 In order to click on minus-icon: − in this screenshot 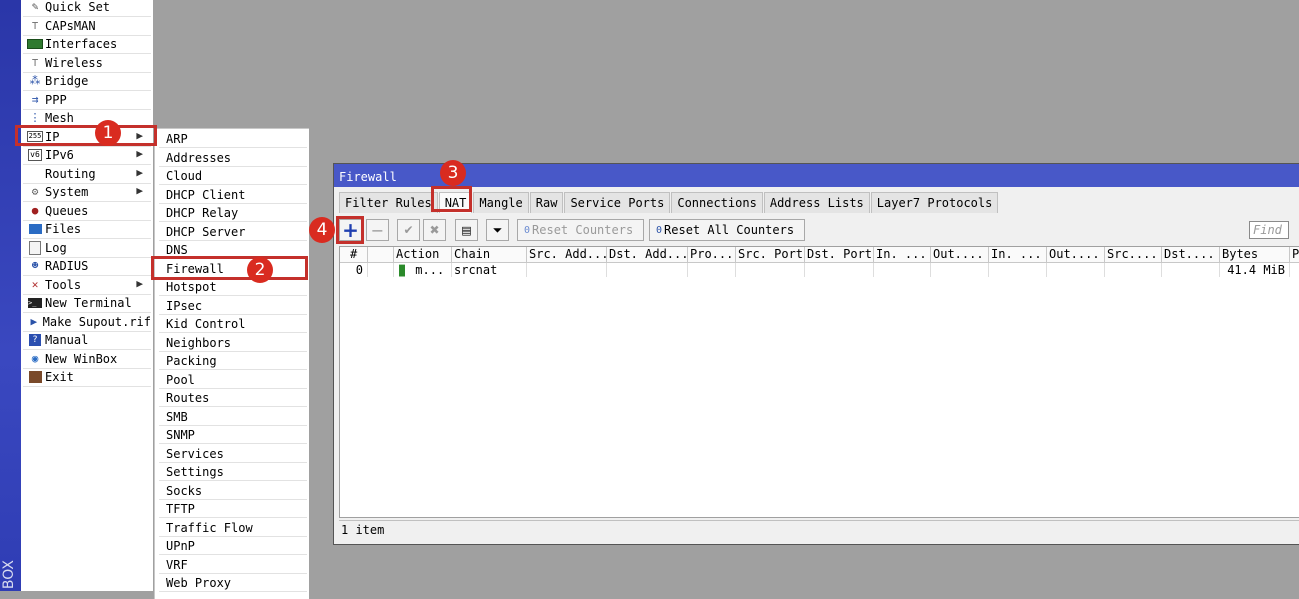, I will do `click(377, 230)`.